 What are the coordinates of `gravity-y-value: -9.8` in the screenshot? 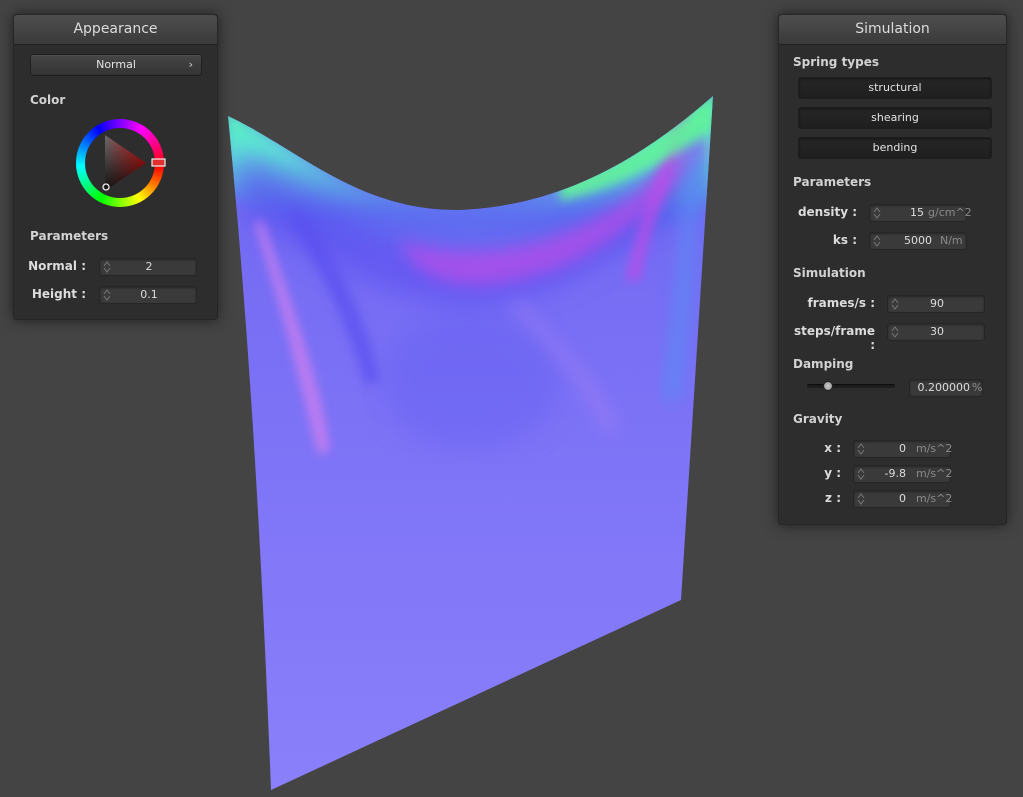 It's located at (895, 473).